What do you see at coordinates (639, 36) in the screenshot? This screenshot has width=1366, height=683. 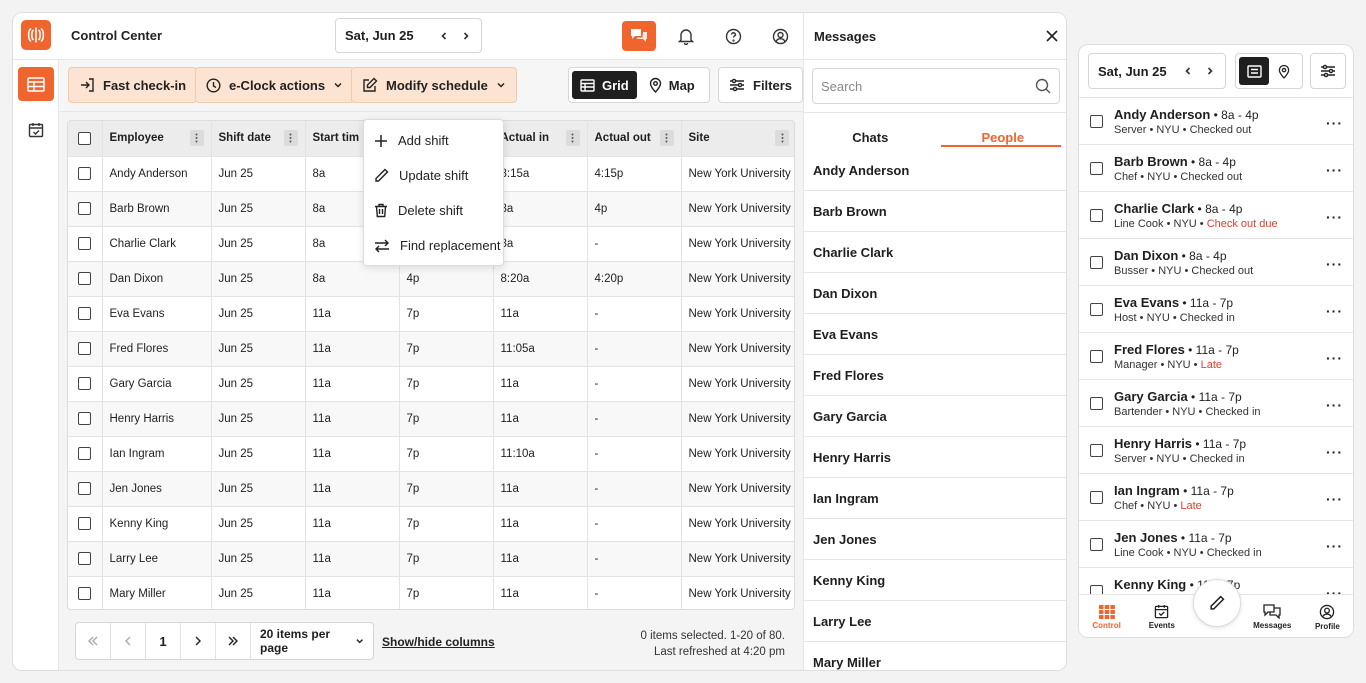 I see `messages-toggle-button` at bounding box center [639, 36].